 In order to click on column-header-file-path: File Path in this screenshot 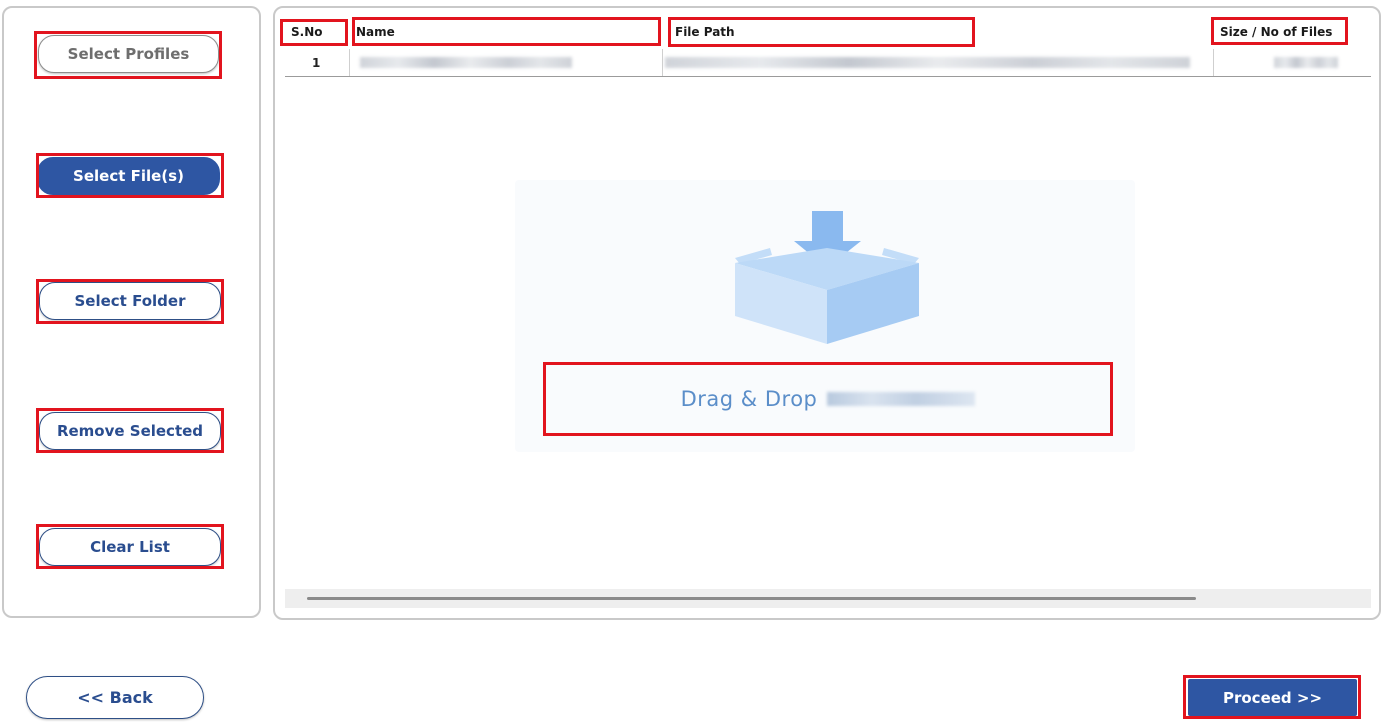, I will do `click(705, 32)`.